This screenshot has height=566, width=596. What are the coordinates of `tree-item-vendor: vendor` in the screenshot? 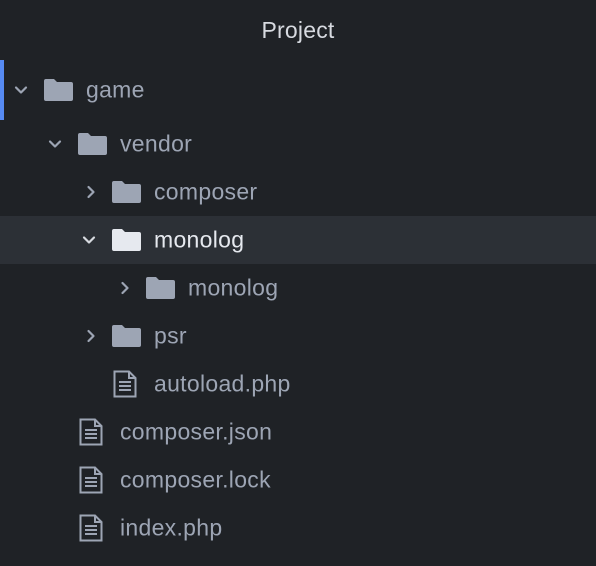 It's located at (298, 144).